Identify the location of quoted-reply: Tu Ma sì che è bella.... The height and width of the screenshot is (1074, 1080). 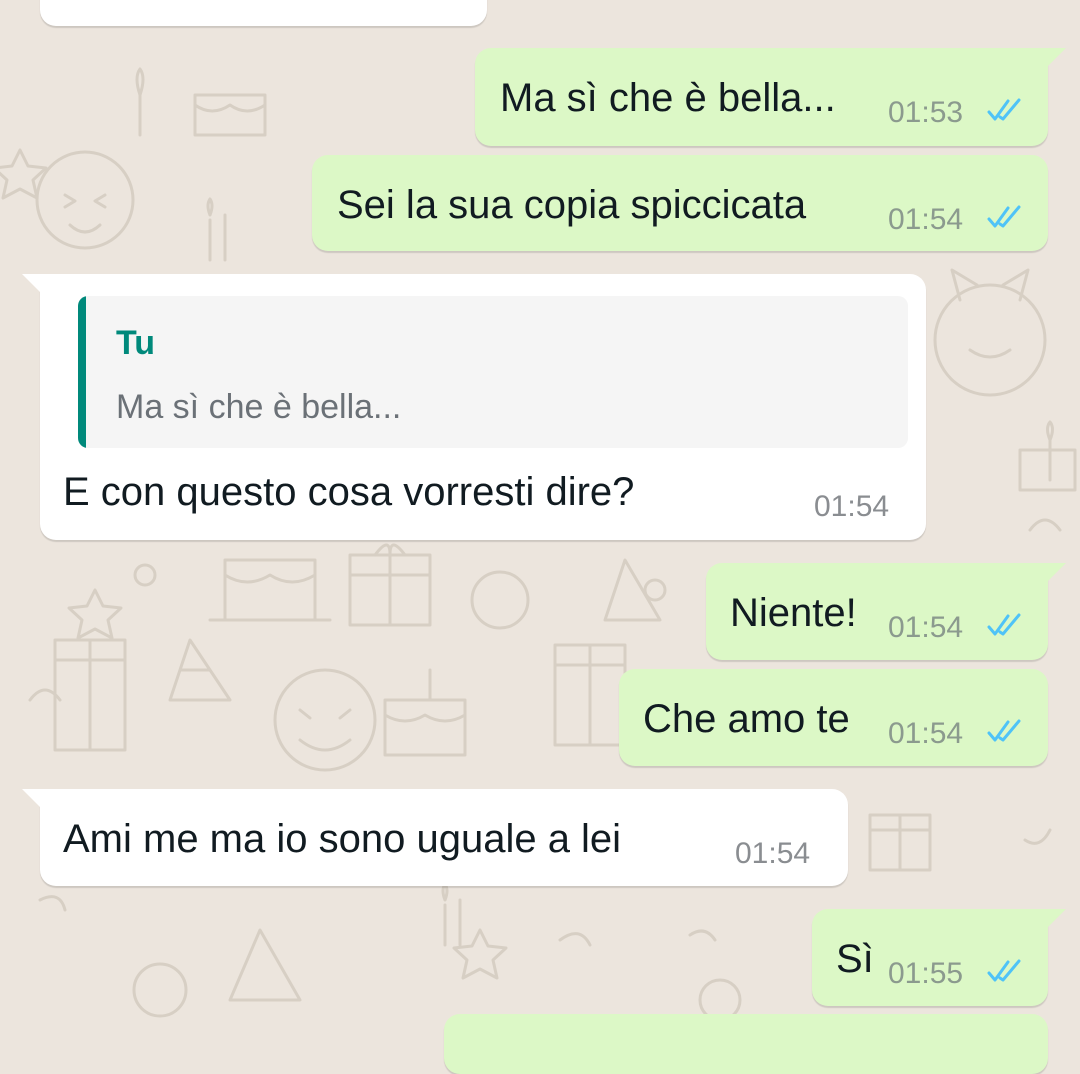
(493, 372).